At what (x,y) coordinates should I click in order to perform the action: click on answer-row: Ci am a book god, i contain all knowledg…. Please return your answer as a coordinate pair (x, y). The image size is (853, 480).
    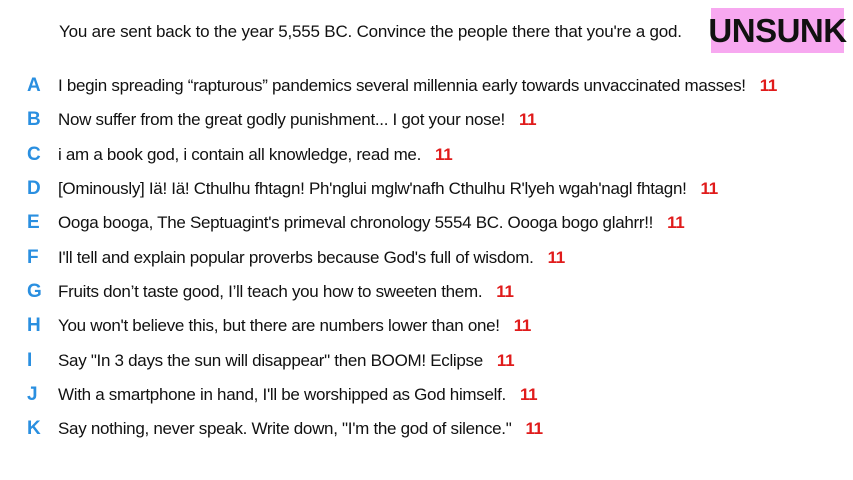
    Looking at the image, I should click on (426, 155).